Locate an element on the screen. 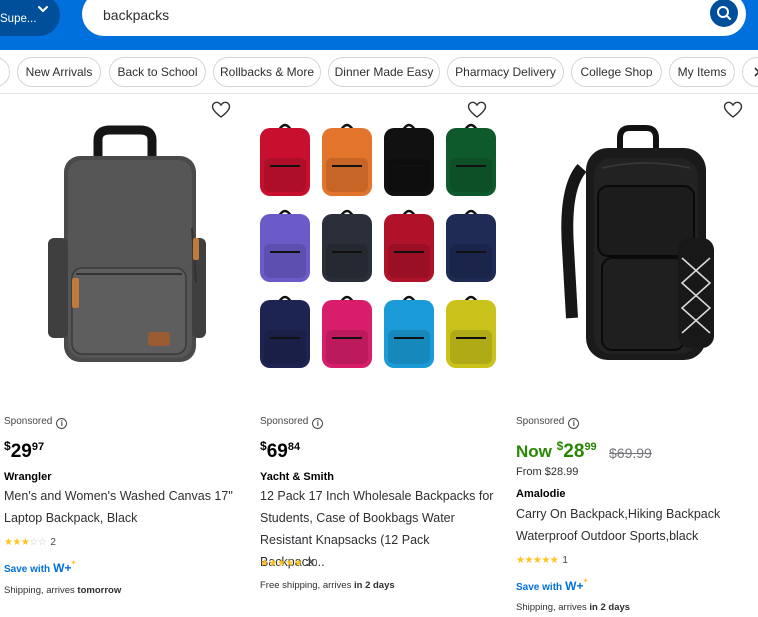  rating-stars: ★★★★★ 20 is located at coordinates (289, 563).